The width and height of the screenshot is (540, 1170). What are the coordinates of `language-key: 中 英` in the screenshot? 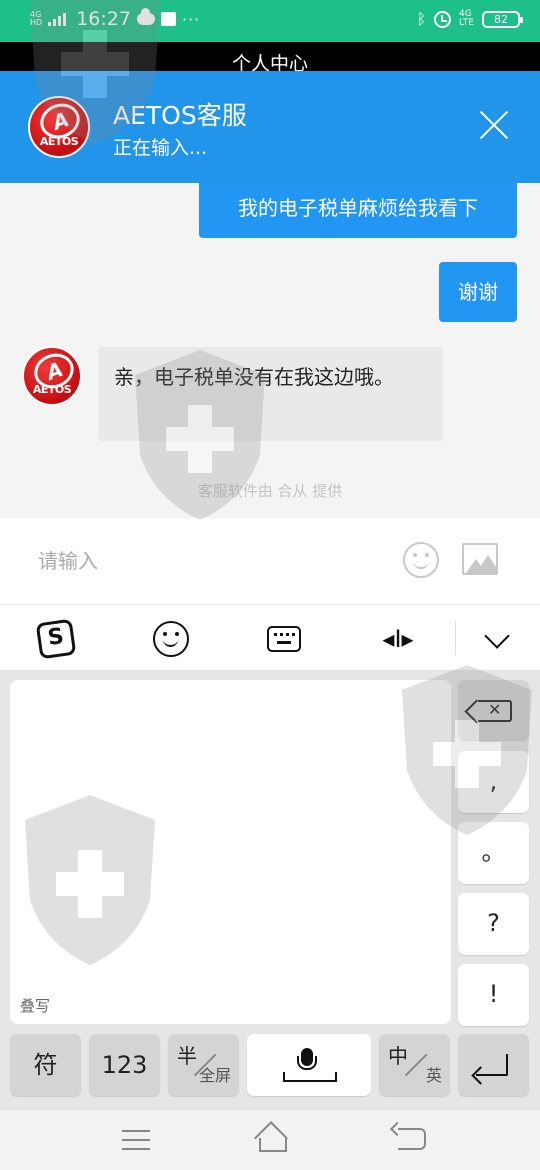 It's located at (414, 1065).